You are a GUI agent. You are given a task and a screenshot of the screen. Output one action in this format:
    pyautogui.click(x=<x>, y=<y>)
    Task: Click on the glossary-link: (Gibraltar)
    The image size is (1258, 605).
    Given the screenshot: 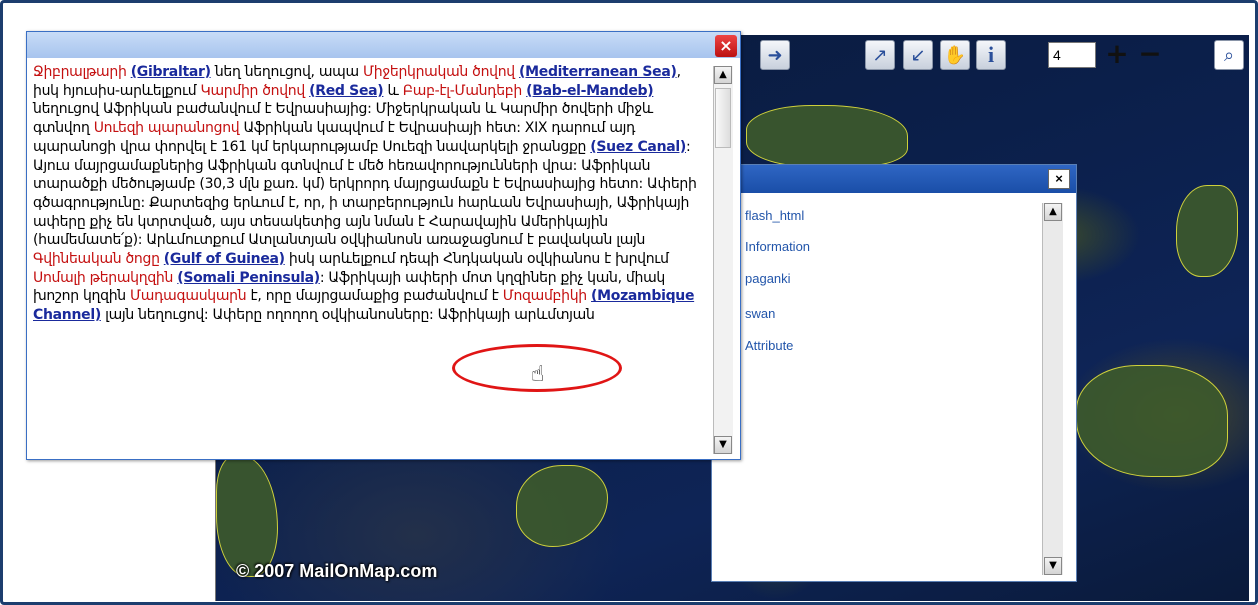 What is the action you would take?
    pyautogui.click(x=171, y=72)
    